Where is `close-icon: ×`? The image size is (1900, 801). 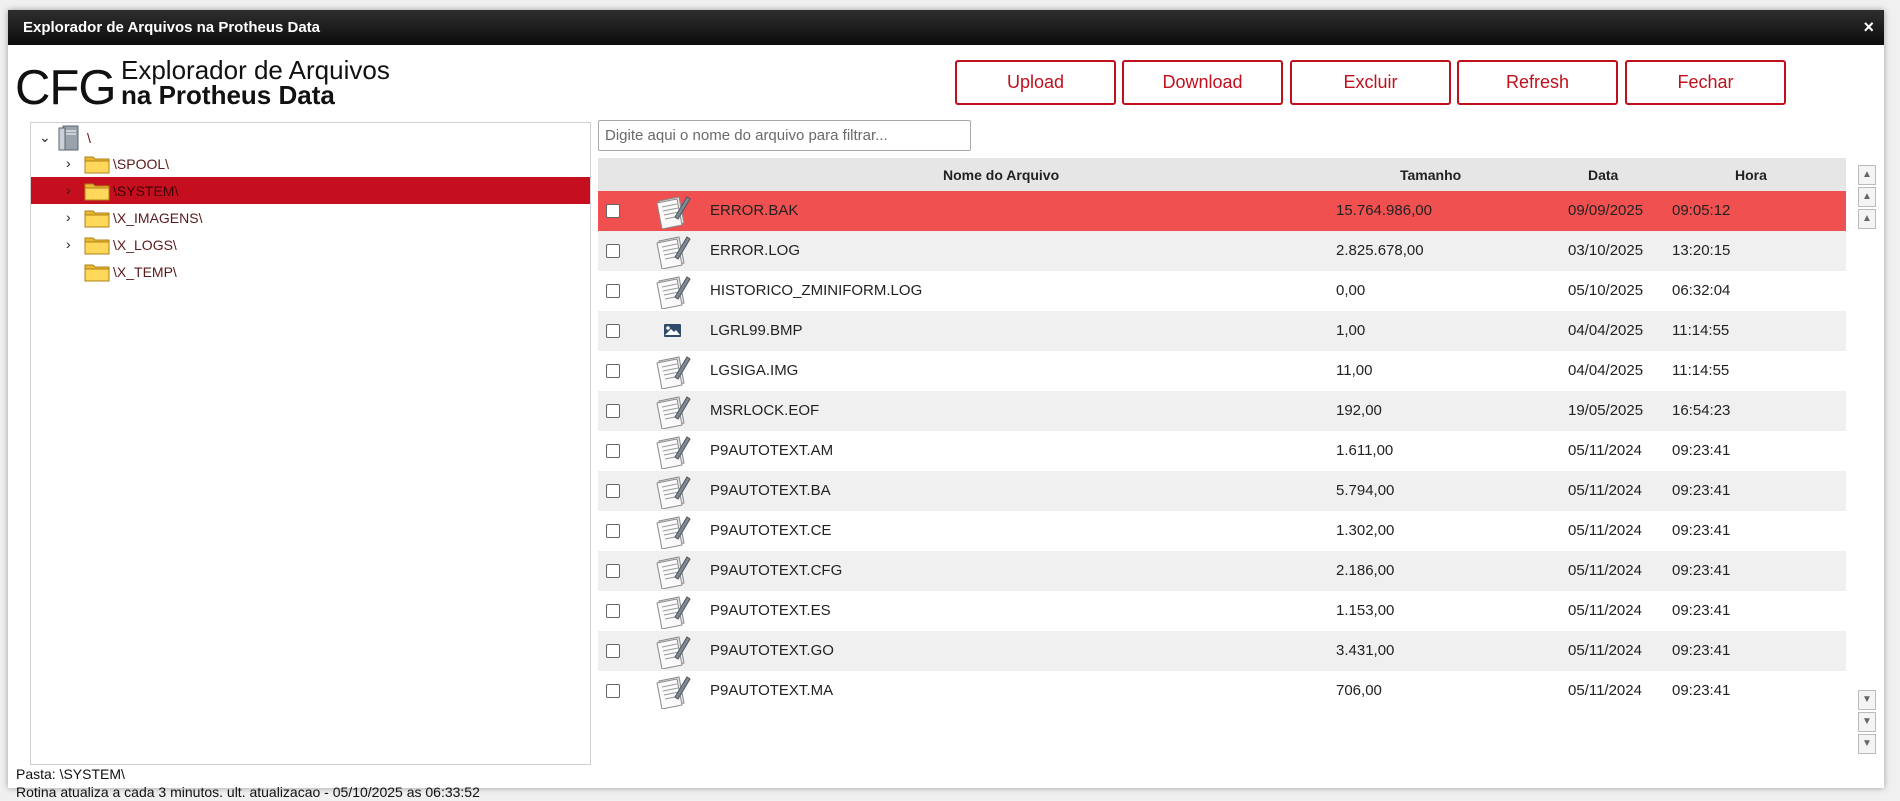 close-icon: × is located at coordinates (1868, 27).